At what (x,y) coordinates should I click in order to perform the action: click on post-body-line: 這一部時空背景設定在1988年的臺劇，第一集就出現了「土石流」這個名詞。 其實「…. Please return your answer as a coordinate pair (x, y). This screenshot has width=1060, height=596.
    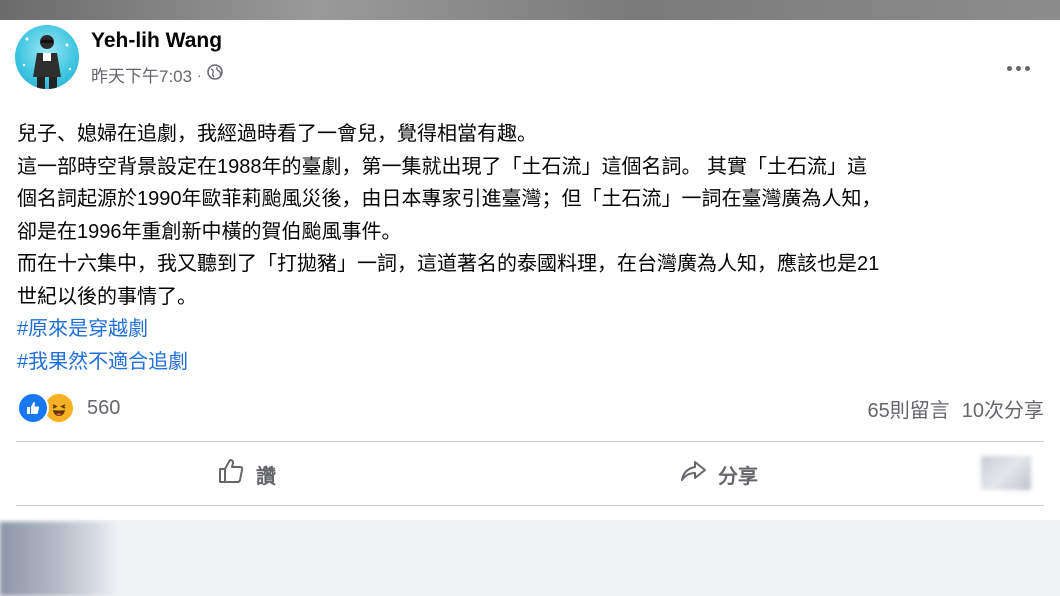
    Looking at the image, I should click on (442, 166).